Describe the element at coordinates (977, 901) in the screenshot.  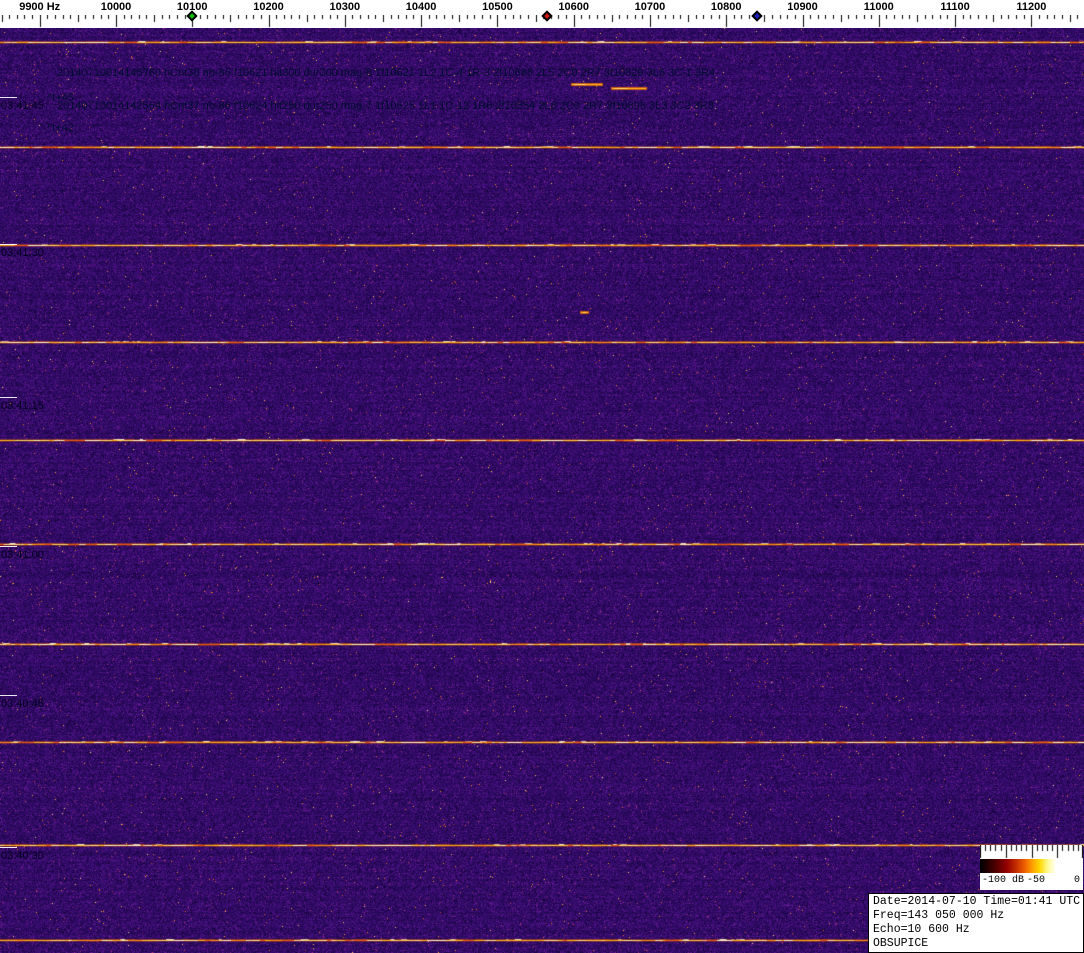
I see `info-line: Date=2014-07-10 Time=01:41 UTC` at that location.